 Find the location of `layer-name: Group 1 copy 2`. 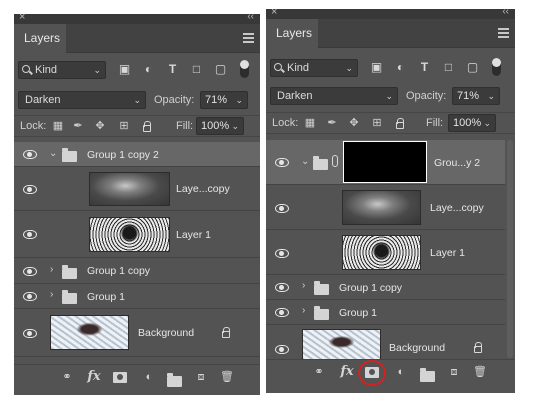

layer-name: Group 1 copy 2 is located at coordinates (123, 155).